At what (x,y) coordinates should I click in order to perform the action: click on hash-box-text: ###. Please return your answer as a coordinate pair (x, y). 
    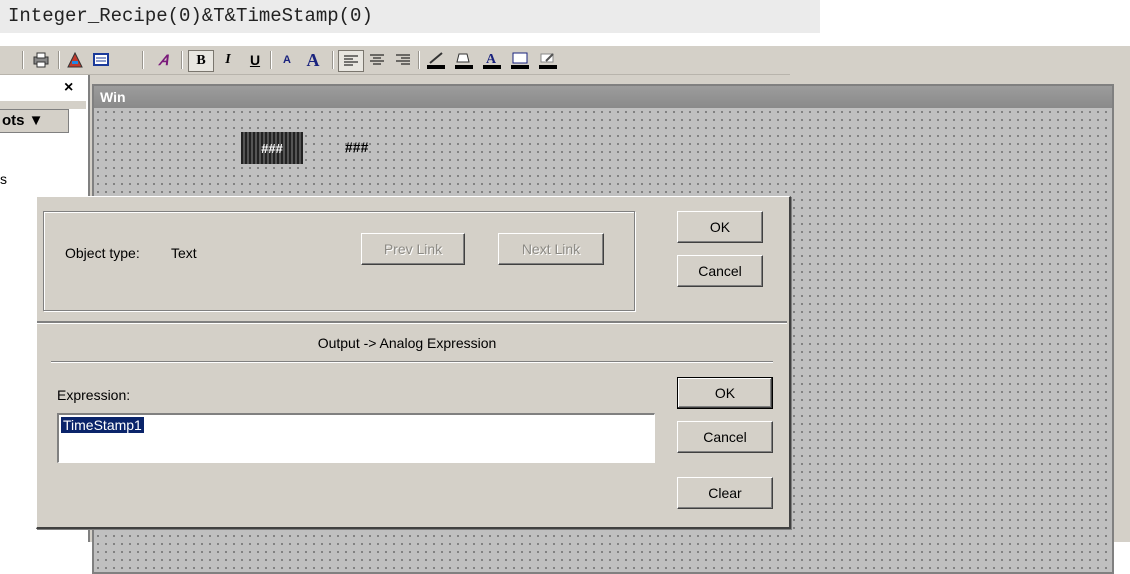
    Looking at the image, I should click on (272, 148).